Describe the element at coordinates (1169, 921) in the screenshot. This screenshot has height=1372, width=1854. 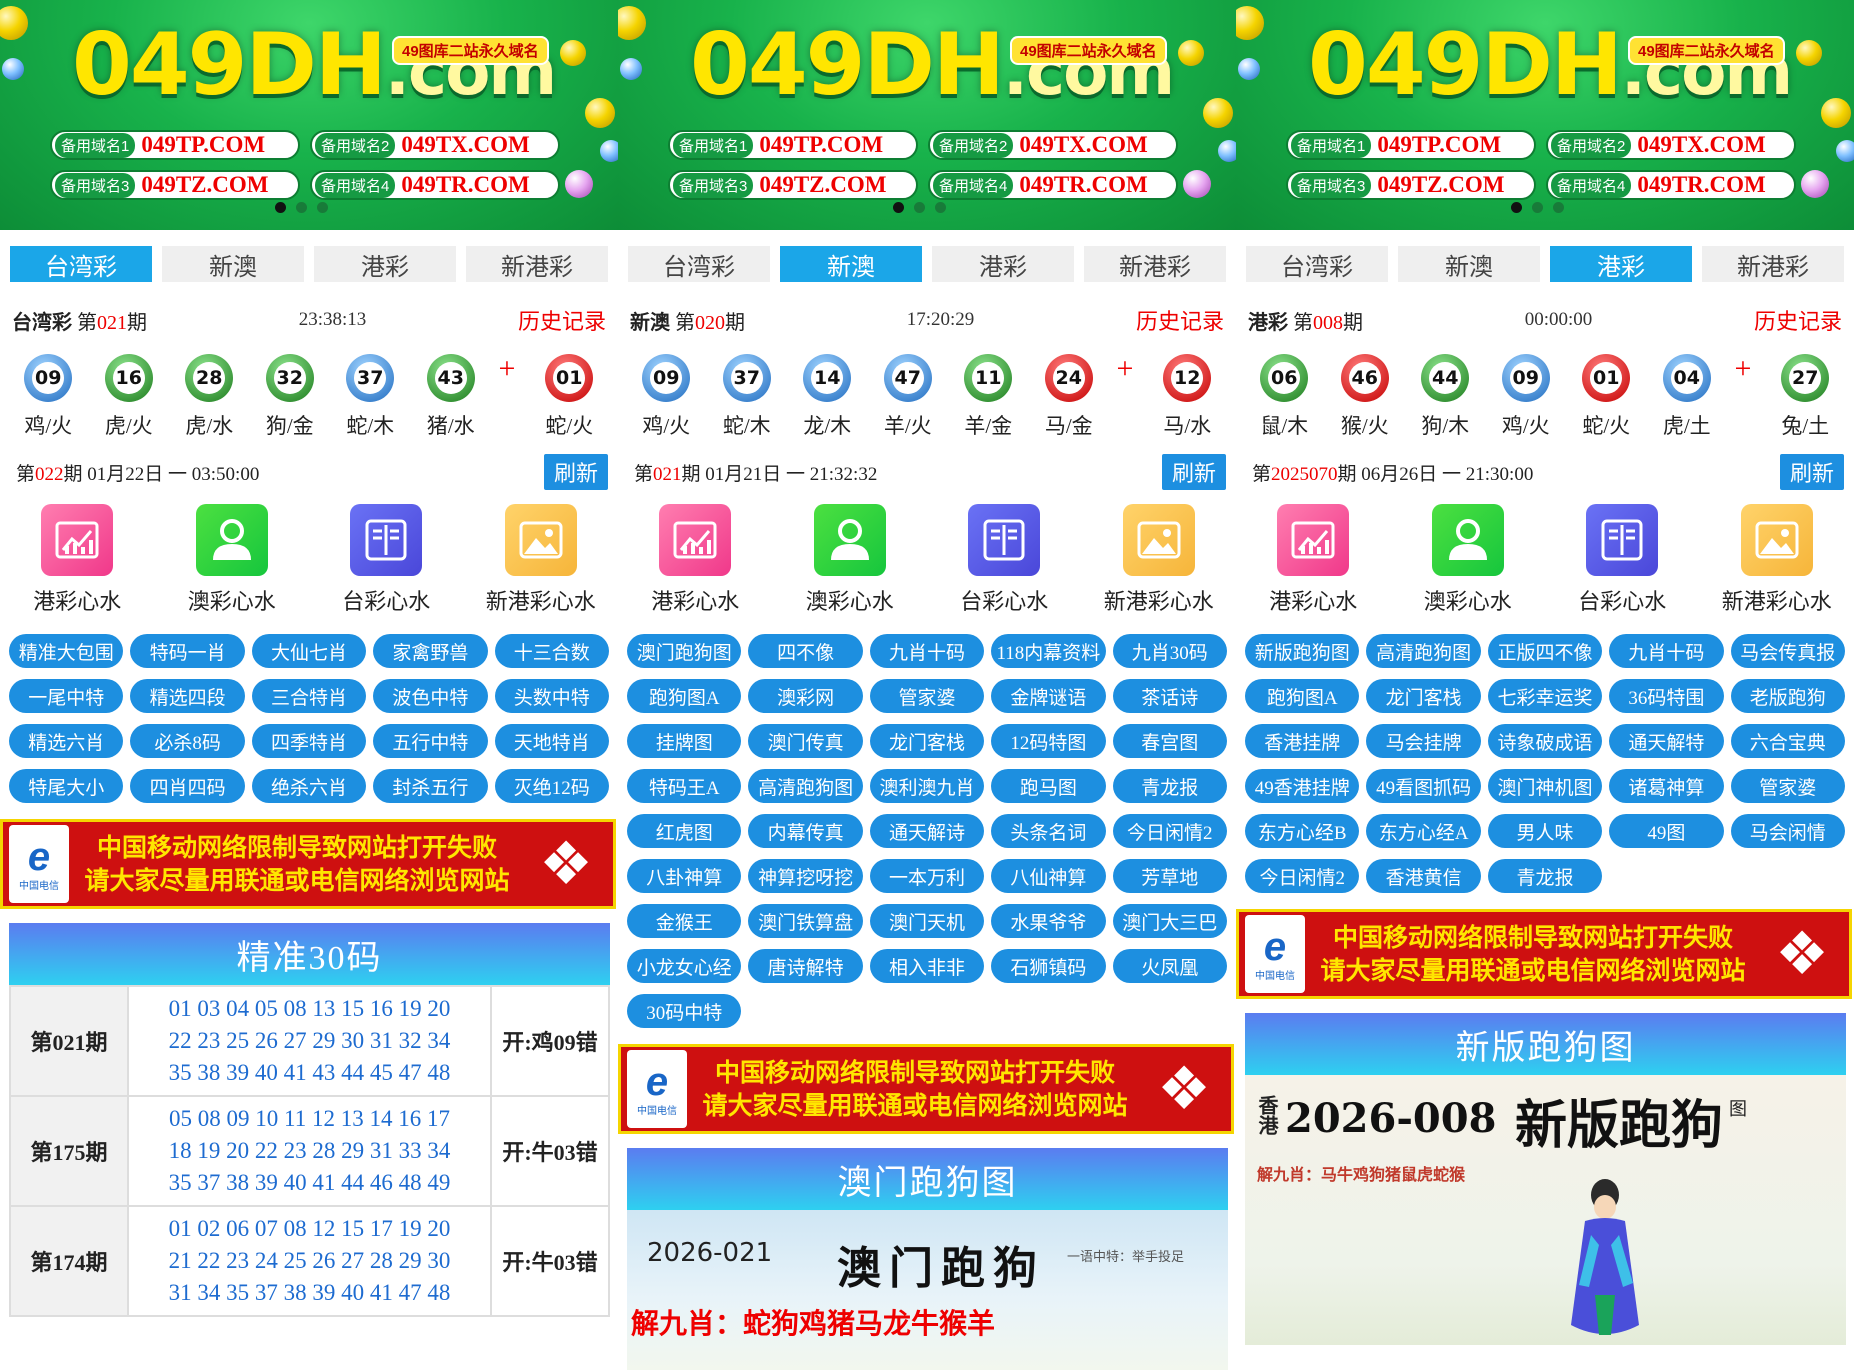
I see `category-link: 澳门大三巴` at that location.